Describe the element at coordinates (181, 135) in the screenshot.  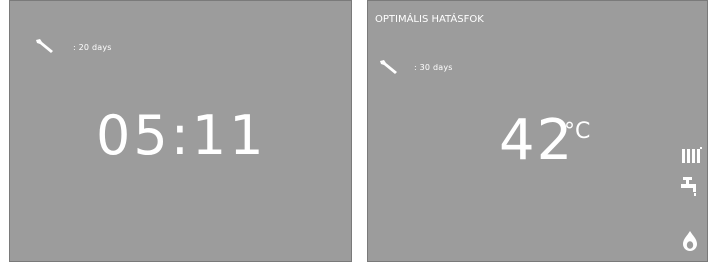
I see `clock-display: 05:11` at that location.